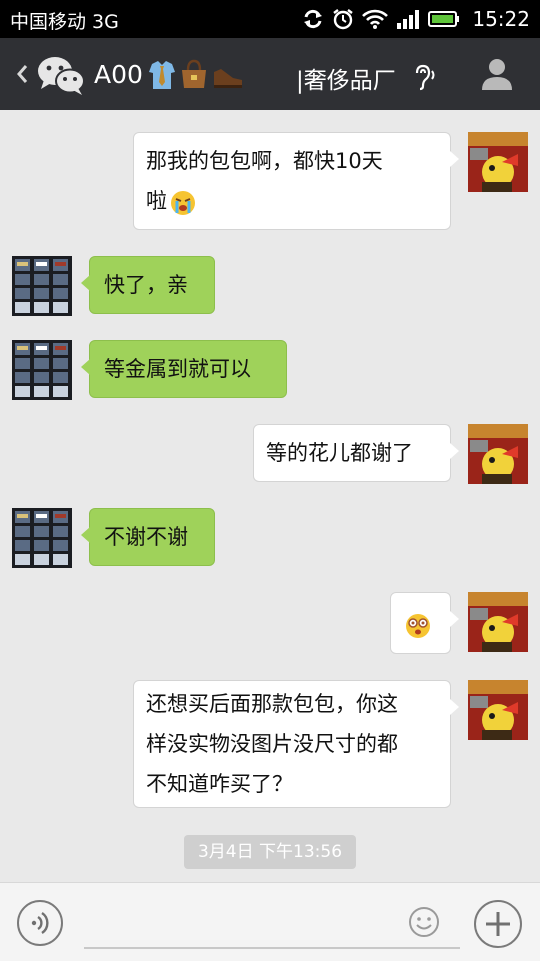  I want to click on handbag-icon, so click(194, 73).